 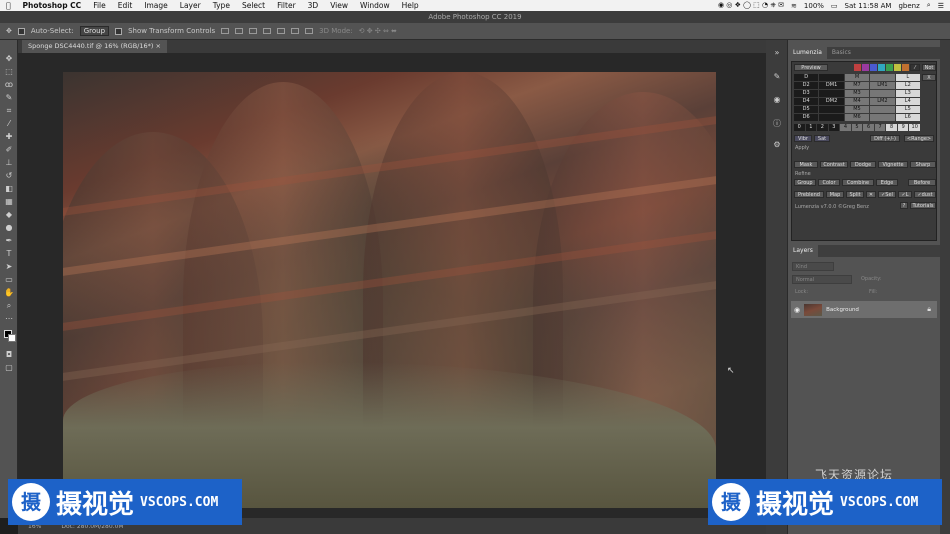 What do you see at coordinates (858, 182) in the screenshot?
I see `combine-button: Combine` at bounding box center [858, 182].